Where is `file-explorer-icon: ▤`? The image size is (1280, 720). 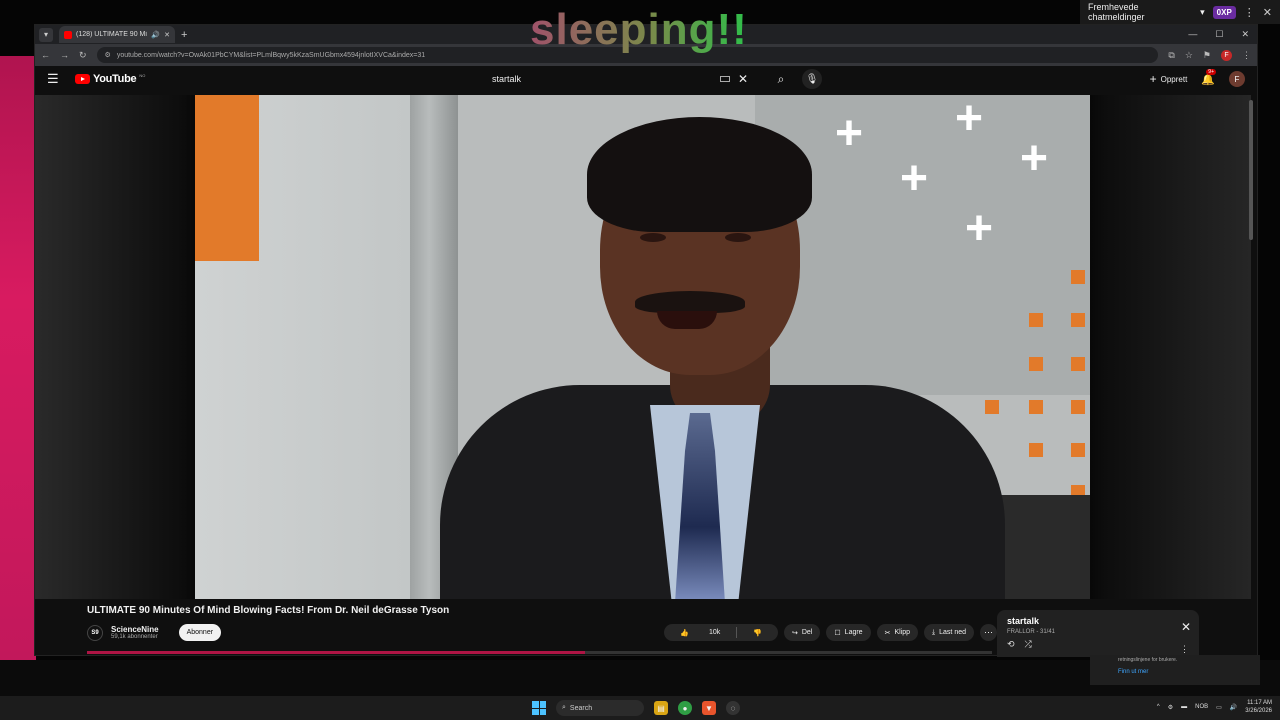
file-explorer-icon: ▤ is located at coordinates (661, 708).